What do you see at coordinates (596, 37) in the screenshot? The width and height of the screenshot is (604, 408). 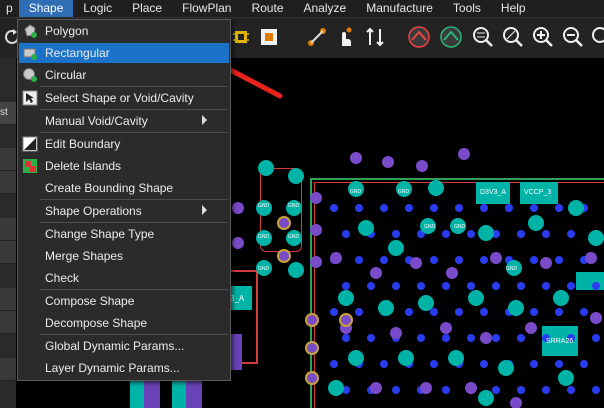 I see `zoom-previous-icon` at bounding box center [596, 37].